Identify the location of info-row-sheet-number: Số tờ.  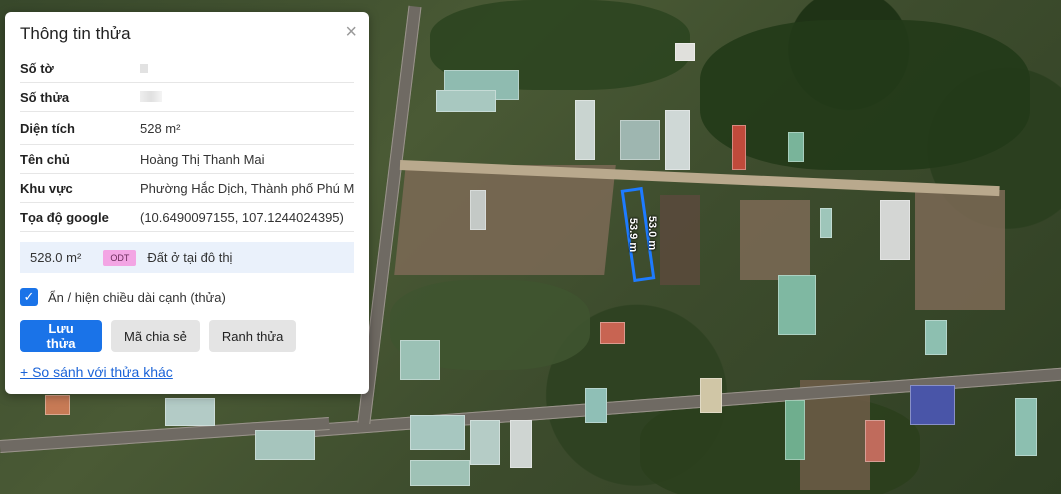
(187, 68).